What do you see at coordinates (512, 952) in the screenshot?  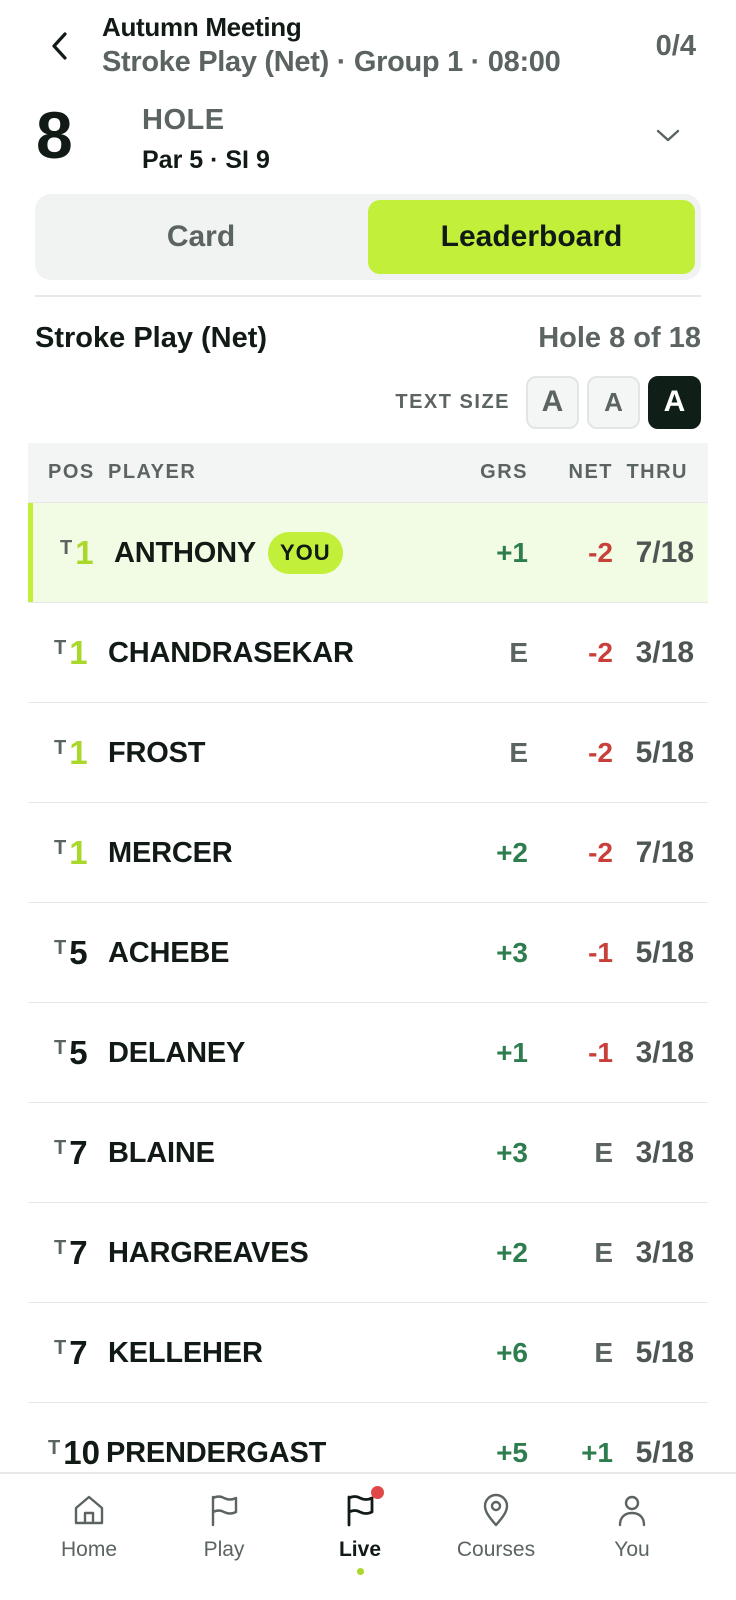 I see `gross-score: +3` at bounding box center [512, 952].